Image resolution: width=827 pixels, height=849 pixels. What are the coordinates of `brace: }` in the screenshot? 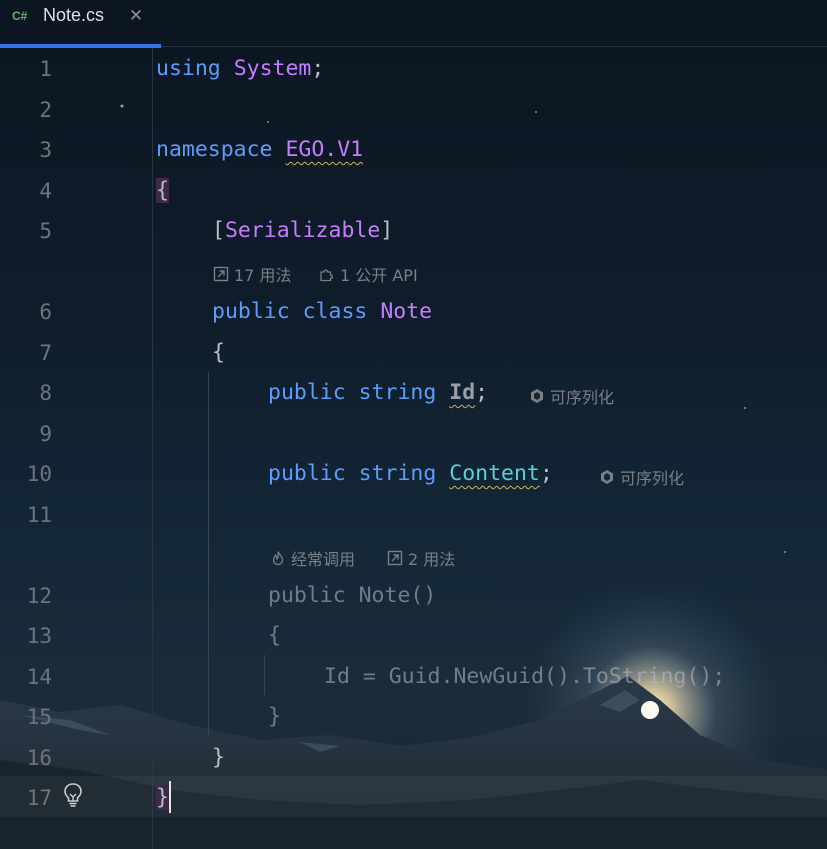 It's located at (218, 757).